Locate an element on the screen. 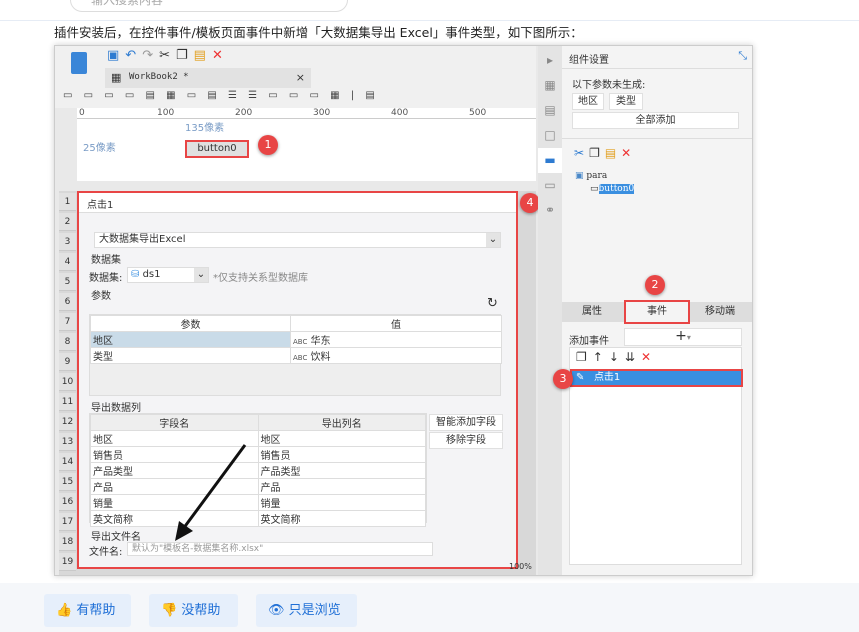 Image resolution: width=859 pixels, height=632 pixels. row-header: 11 is located at coordinates (67, 402).